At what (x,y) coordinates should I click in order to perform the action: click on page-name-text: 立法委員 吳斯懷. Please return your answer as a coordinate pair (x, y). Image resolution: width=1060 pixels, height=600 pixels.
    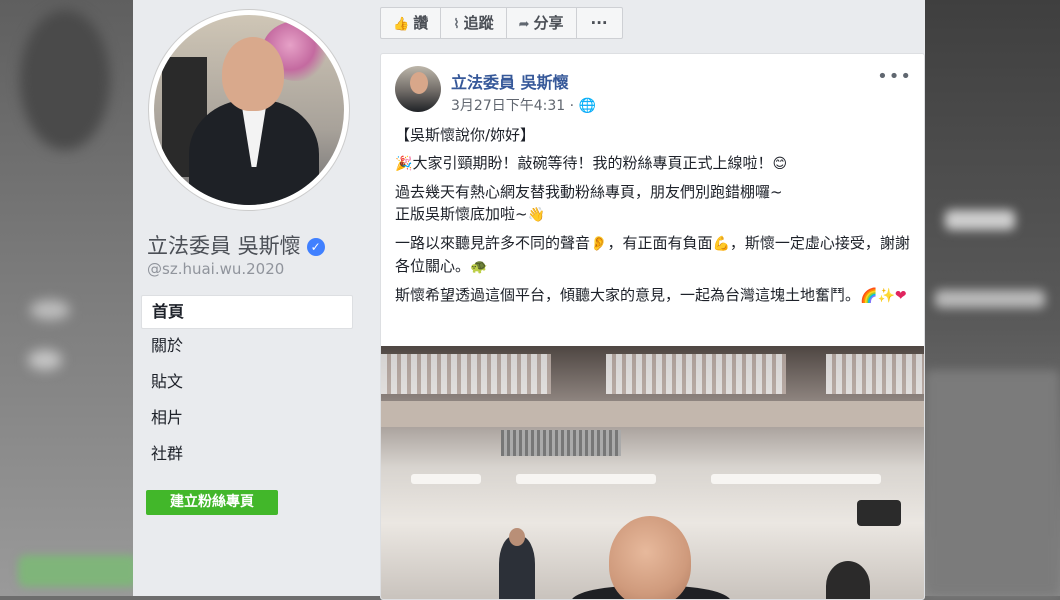
    Looking at the image, I should click on (224, 246).